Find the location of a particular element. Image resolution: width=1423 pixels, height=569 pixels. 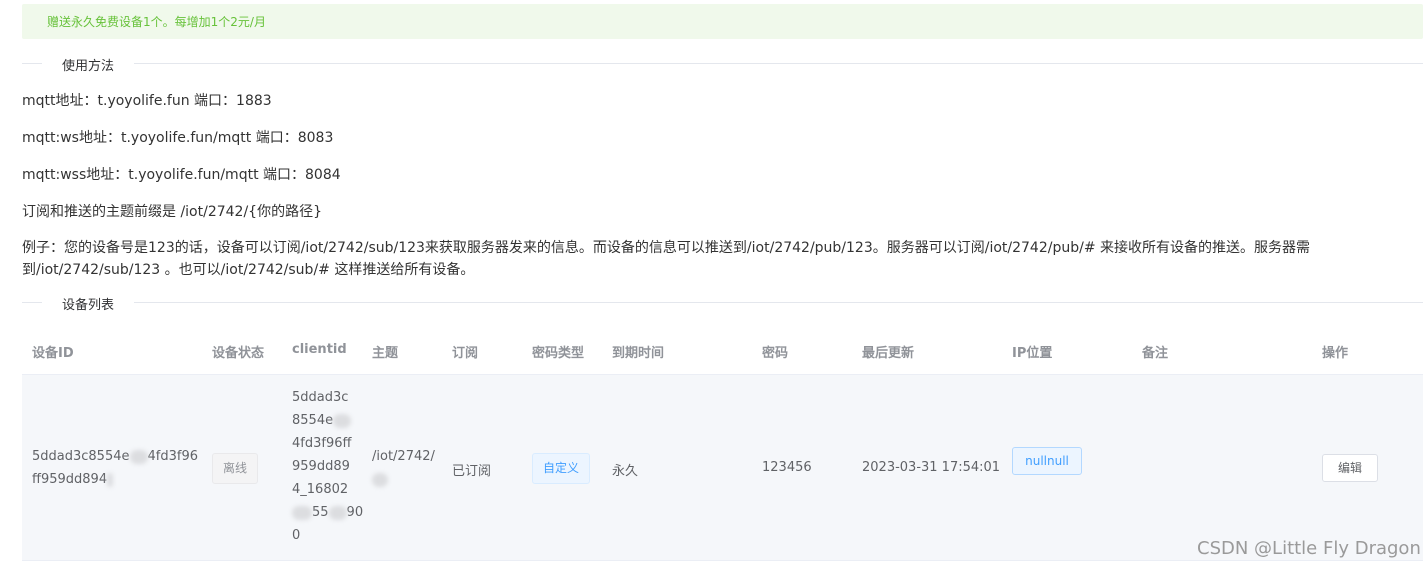

header-password-type: 密码类型 is located at coordinates (558, 353).